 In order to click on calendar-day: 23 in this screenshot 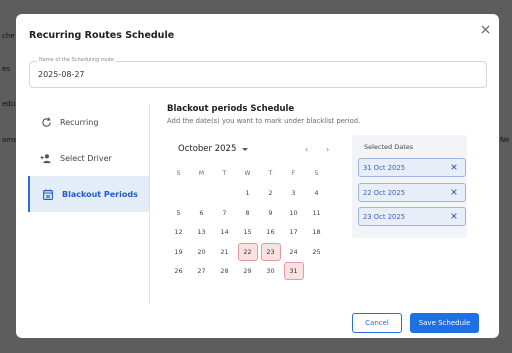, I will do `click(270, 252)`.